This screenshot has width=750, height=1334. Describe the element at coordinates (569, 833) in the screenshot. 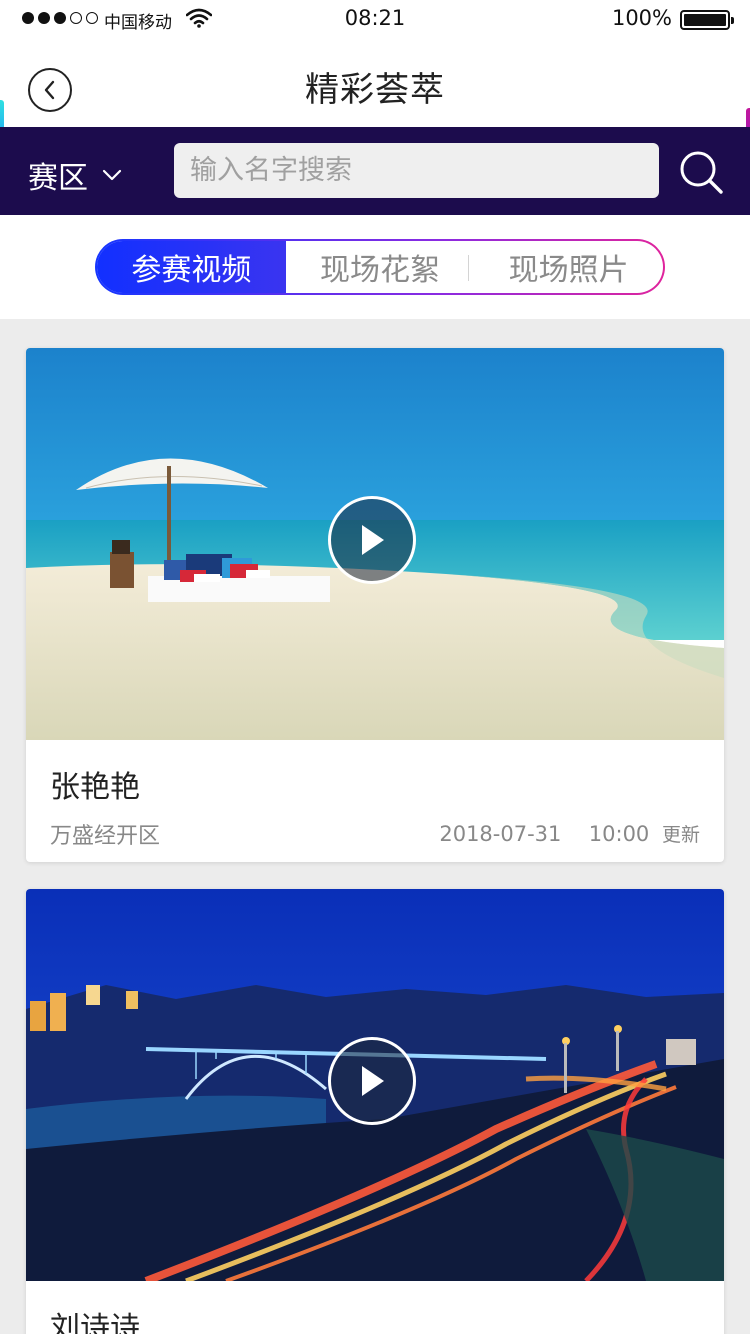

I see `update-timestamp: 2018-07-31 10:00 更新` at that location.